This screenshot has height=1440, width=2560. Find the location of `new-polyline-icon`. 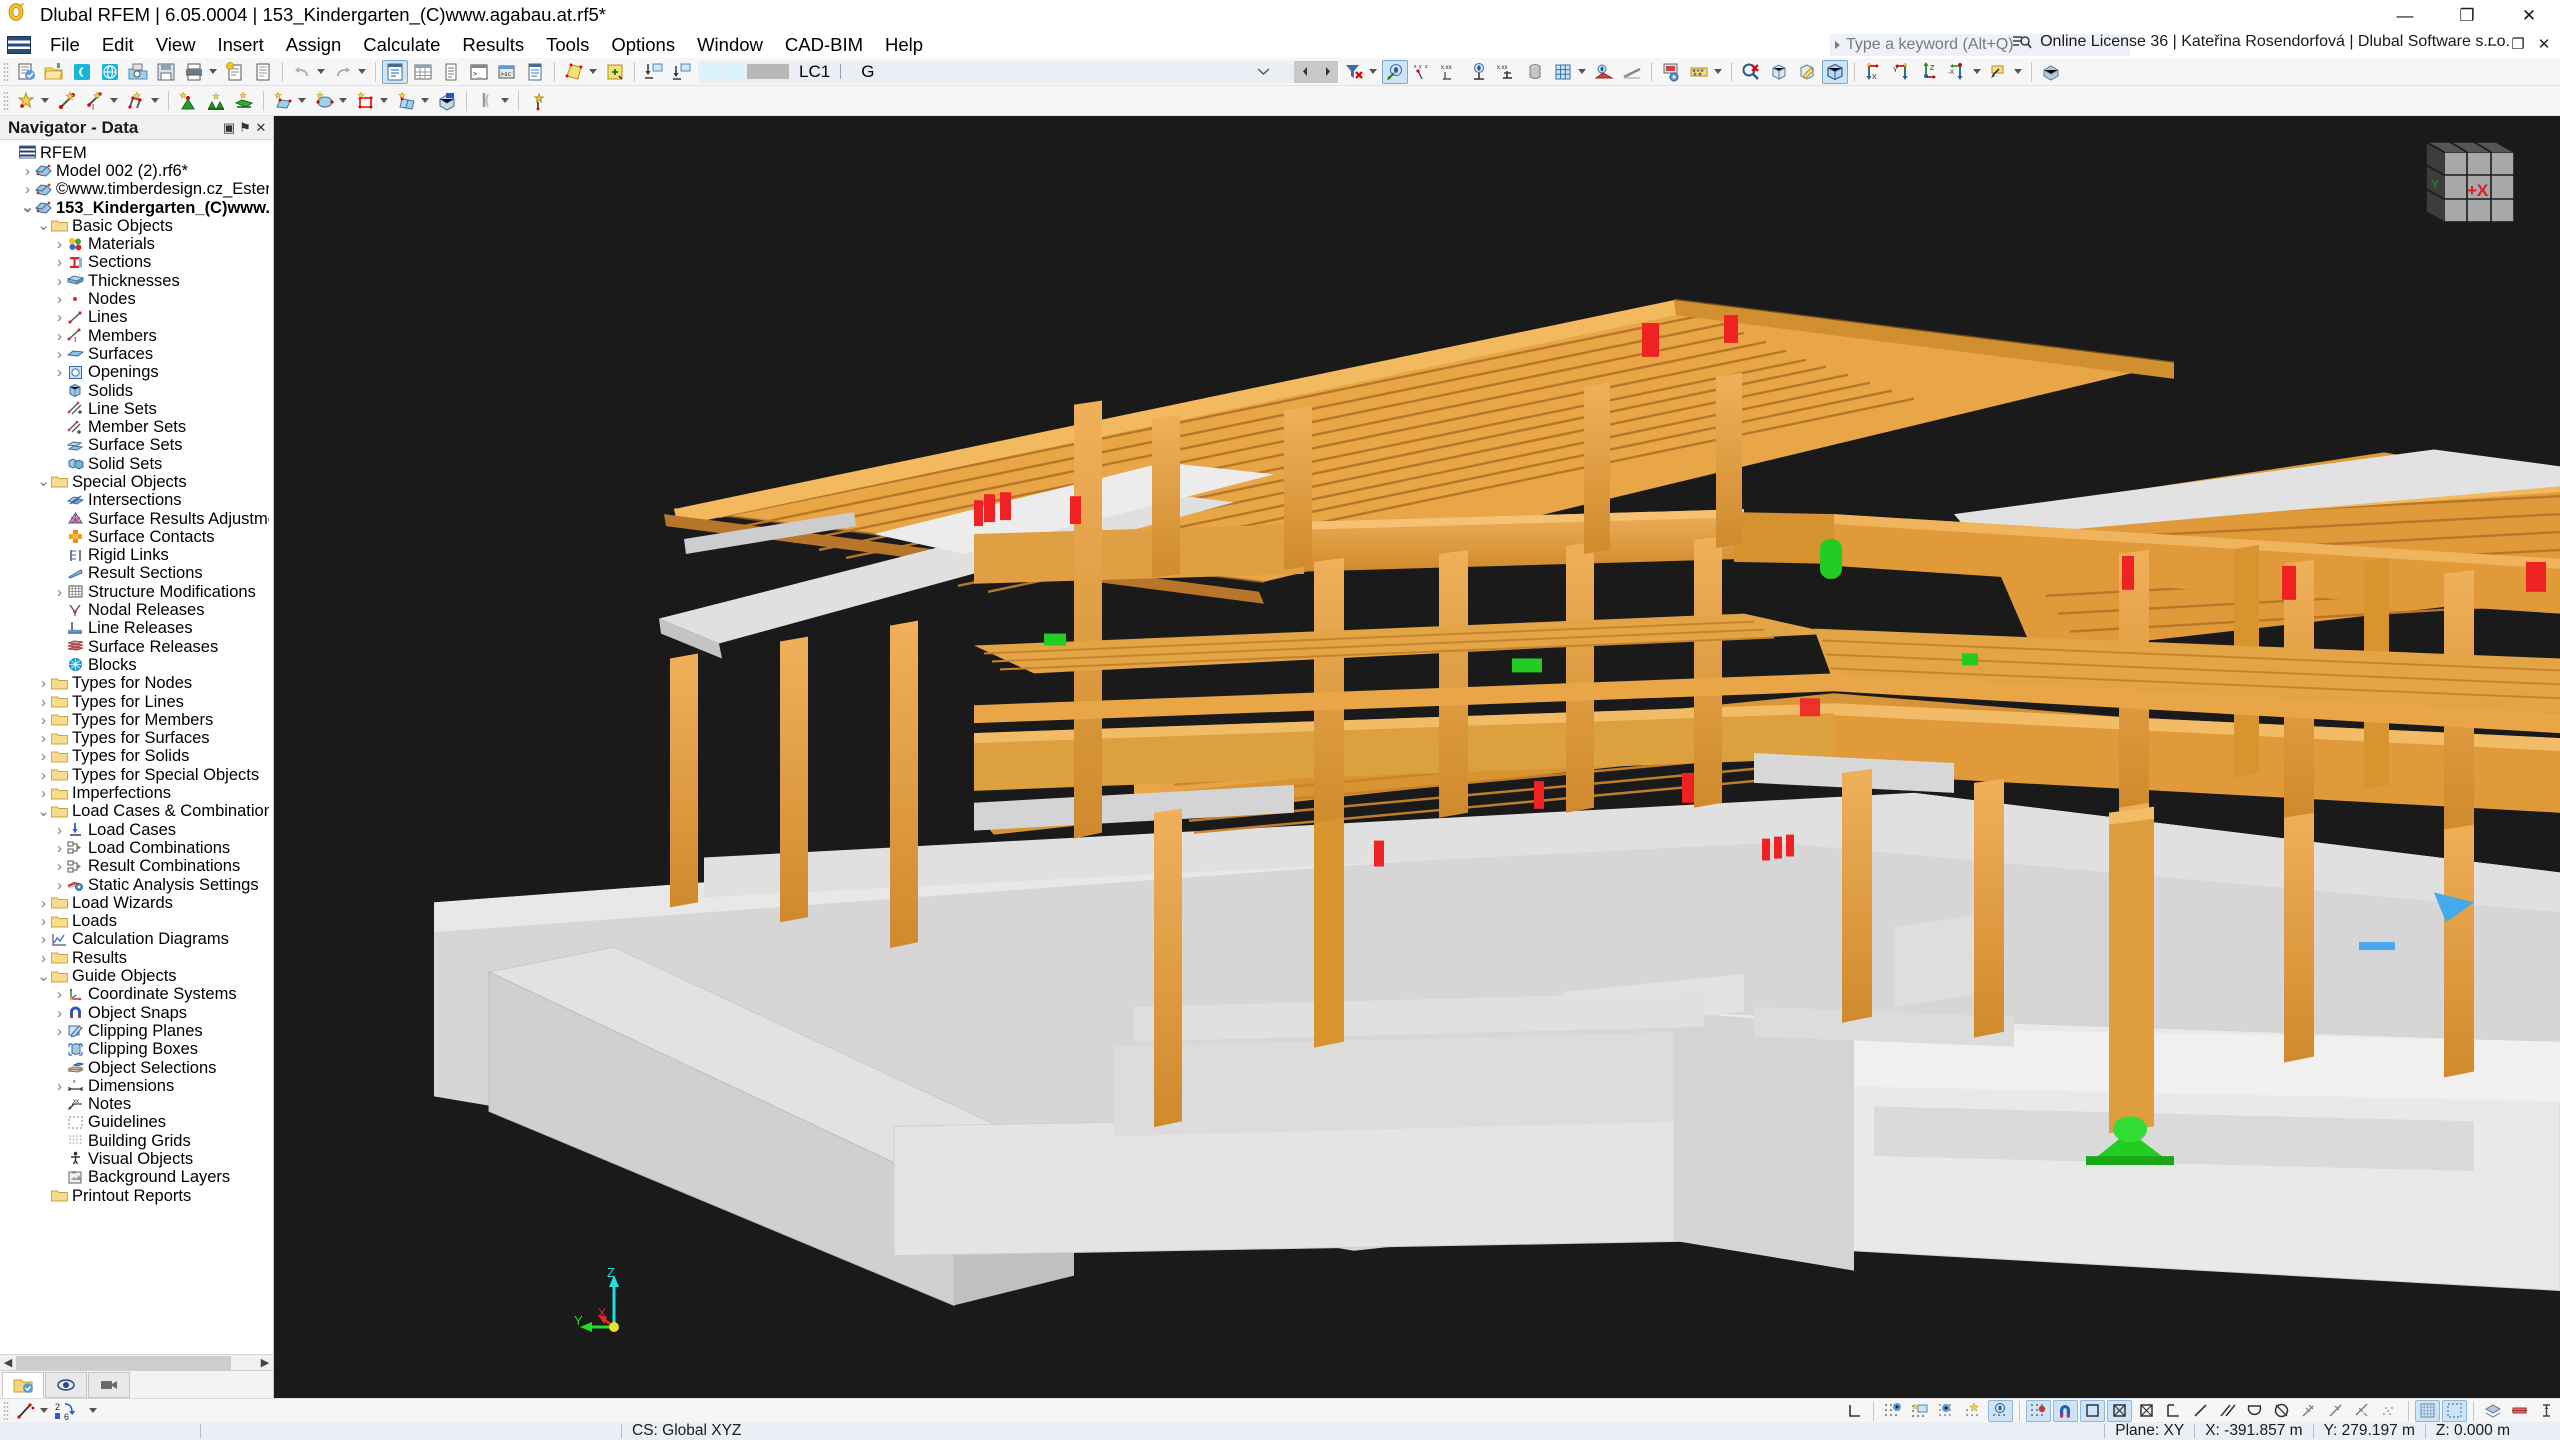

new-polyline-icon is located at coordinates (136, 101).